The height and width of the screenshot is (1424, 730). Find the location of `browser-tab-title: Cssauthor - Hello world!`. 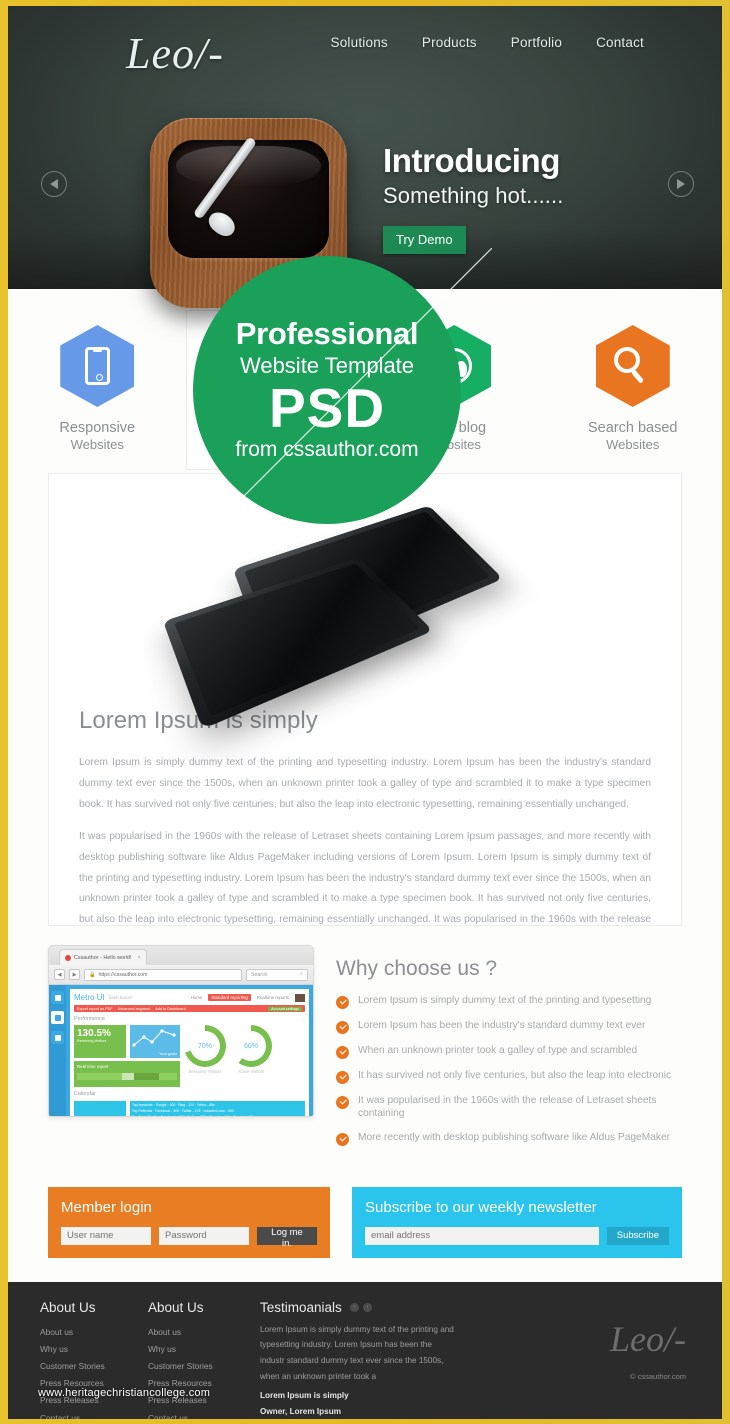

browser-tab-title: Cssauthor - Hello world! is located at coordinates (103, 957).